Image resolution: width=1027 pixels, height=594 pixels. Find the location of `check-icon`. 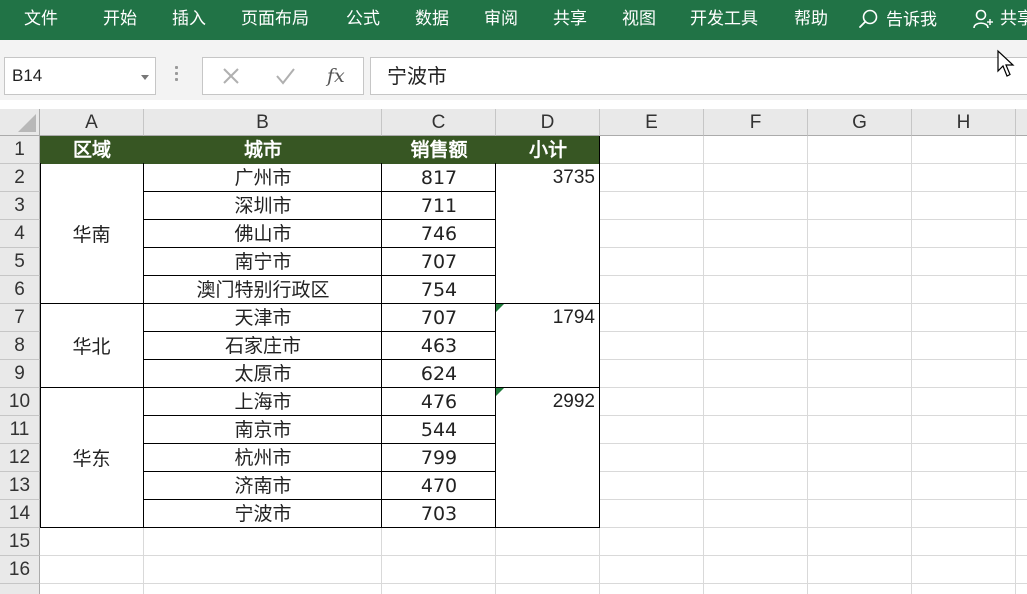

check-icon is located at coordinates (285, 76).